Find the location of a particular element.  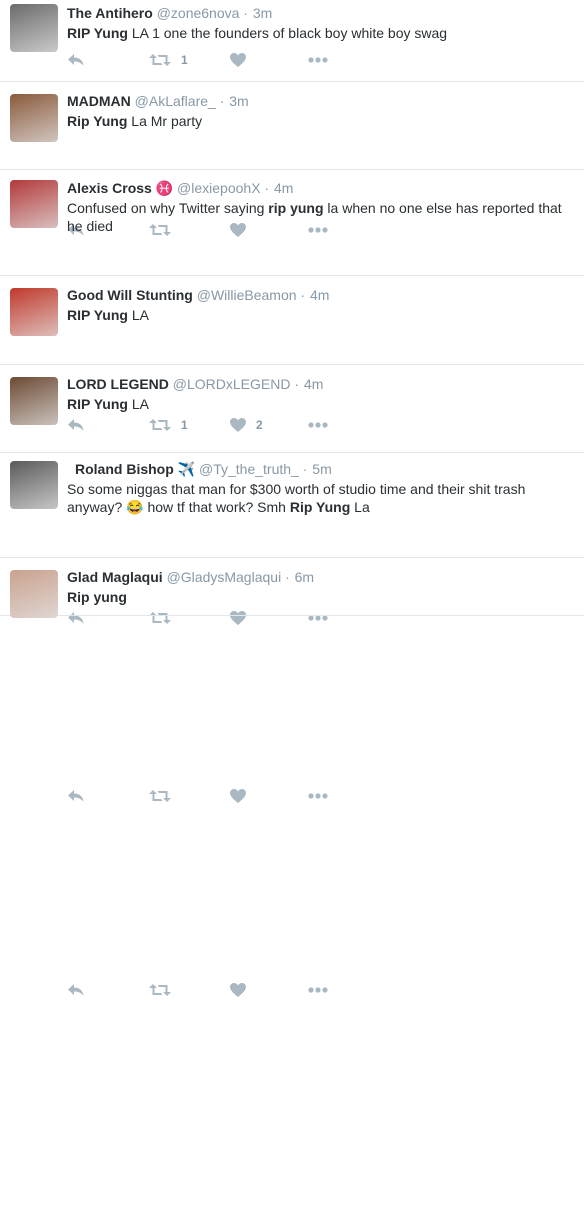

tweet-header: Alexis Cross ♓ @lexiepoohX · 4m is located at coordinates (321, 188).